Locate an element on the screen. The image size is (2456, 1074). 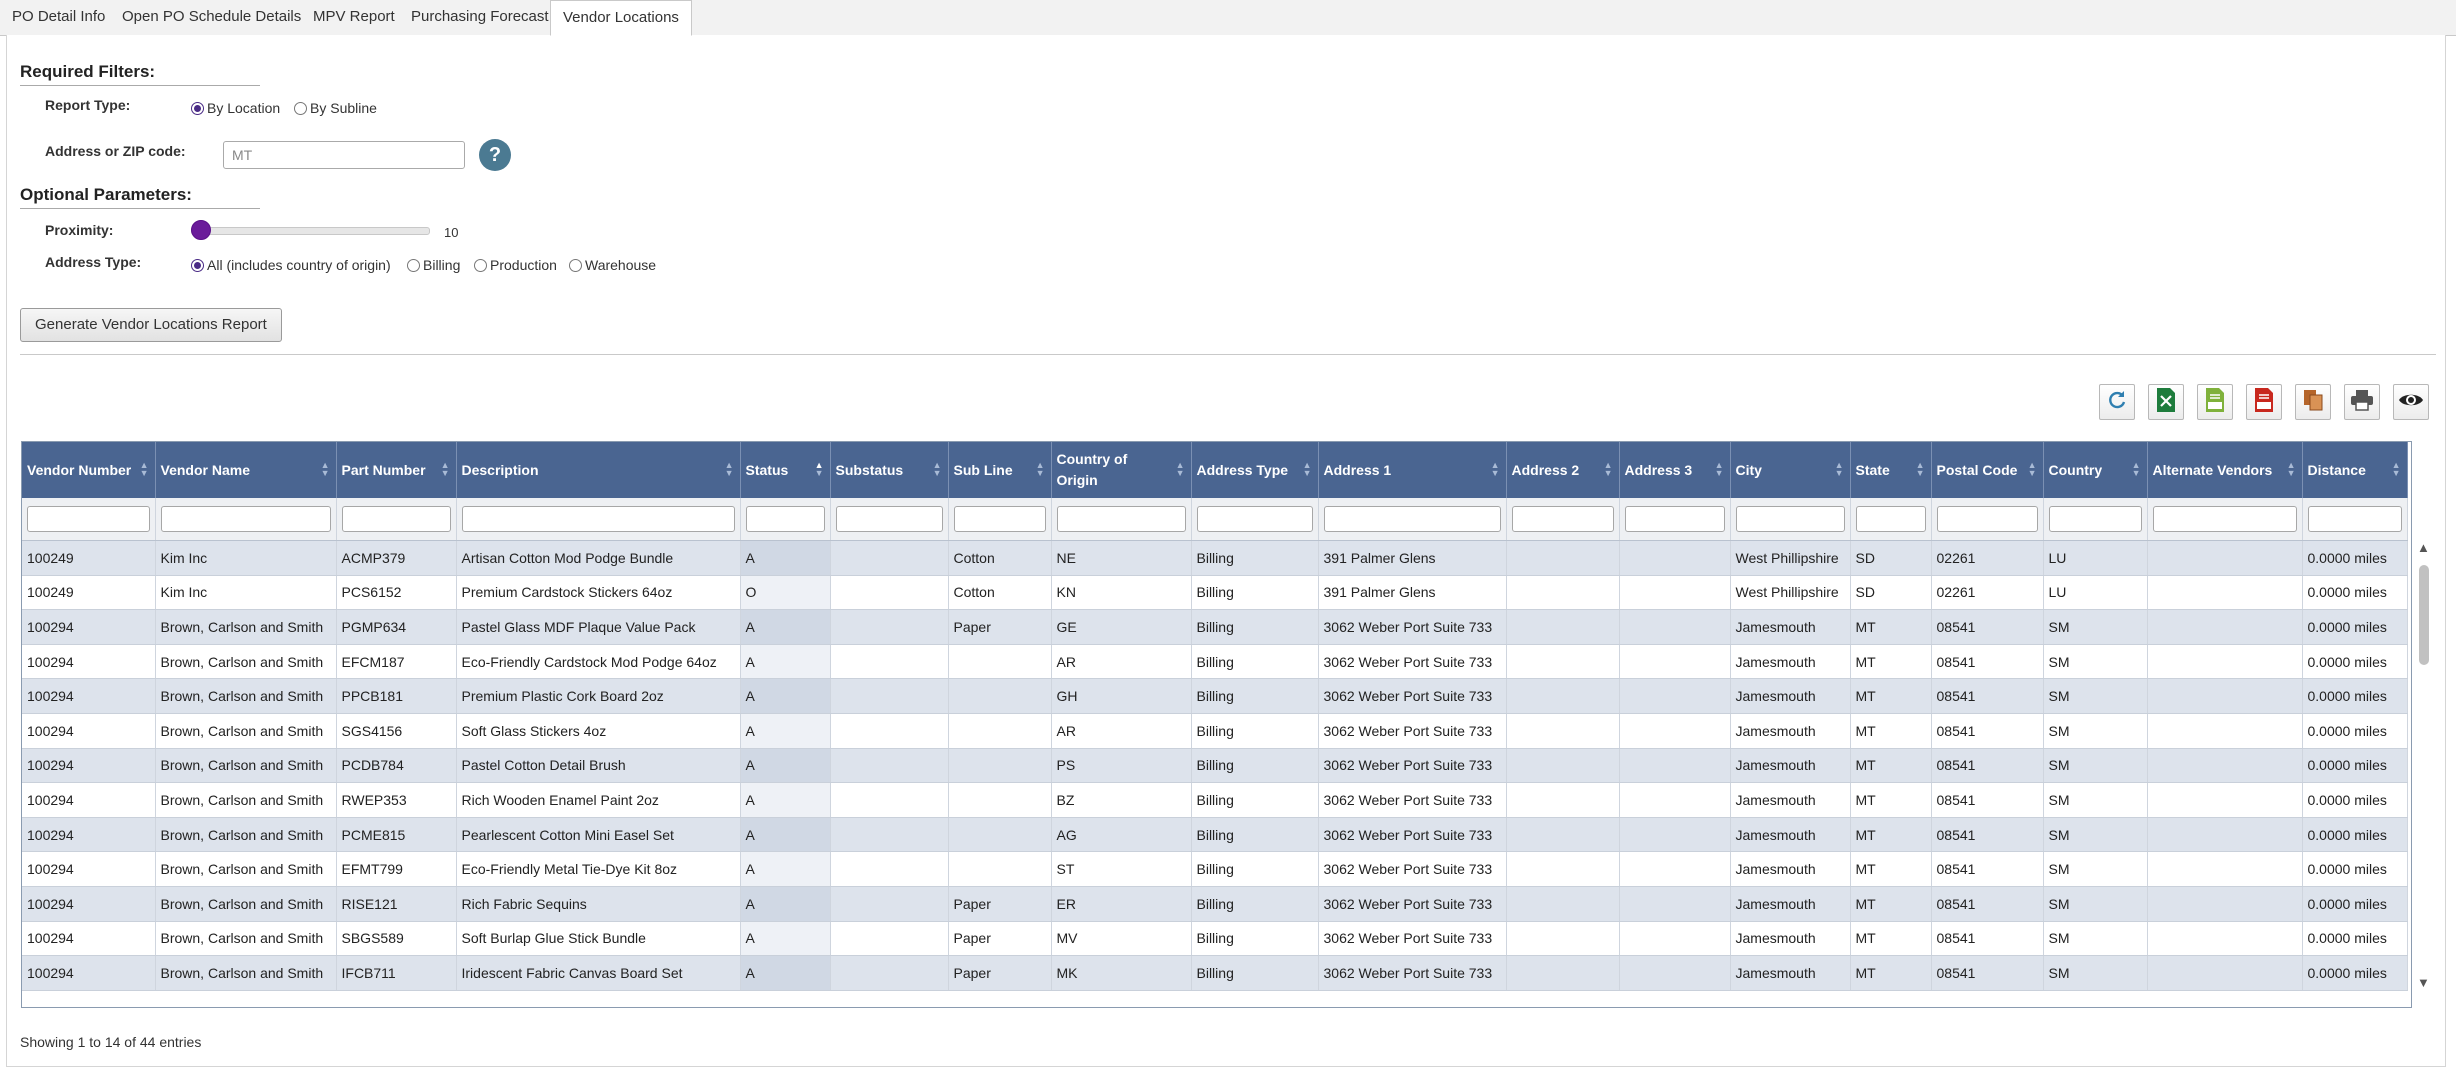
column-header-address-1: Address 1 ▲ ▼ is located at coordinates (1412, 470).